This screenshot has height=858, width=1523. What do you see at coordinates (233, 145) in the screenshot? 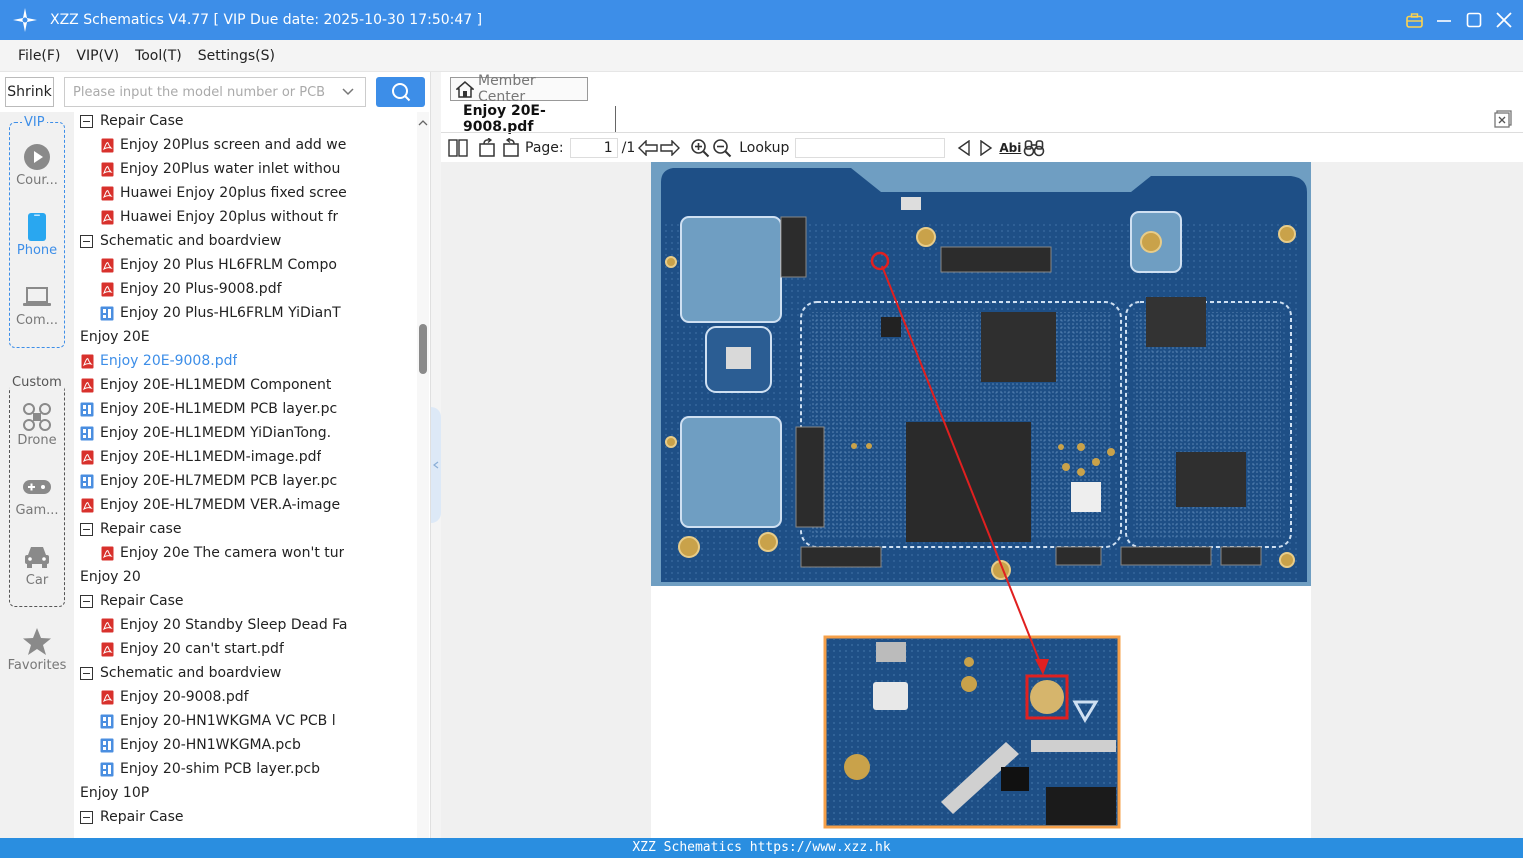
I see `tree-item-label: Enjoy 20Plus screen and add we` at bounding box center [233, 145].